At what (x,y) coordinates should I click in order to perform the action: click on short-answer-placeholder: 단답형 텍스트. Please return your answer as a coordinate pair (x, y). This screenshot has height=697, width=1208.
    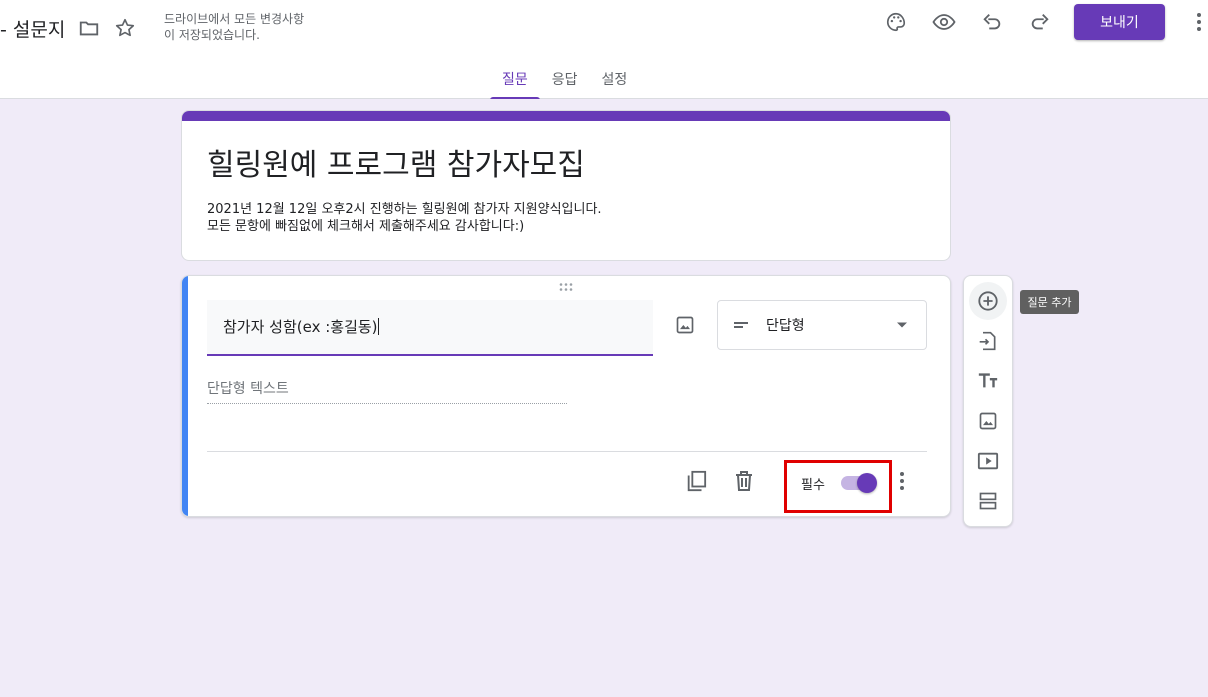
    Looking at the image, I should click on (387, 390).